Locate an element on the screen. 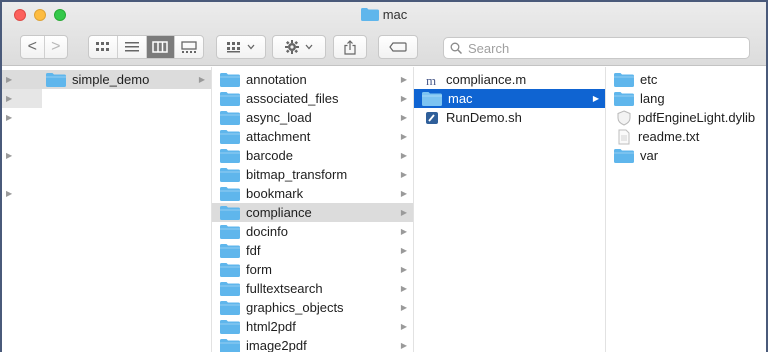 The height and width of the screenshot is (352, 768). gallery-view-button is located at coordinates (189, 47).